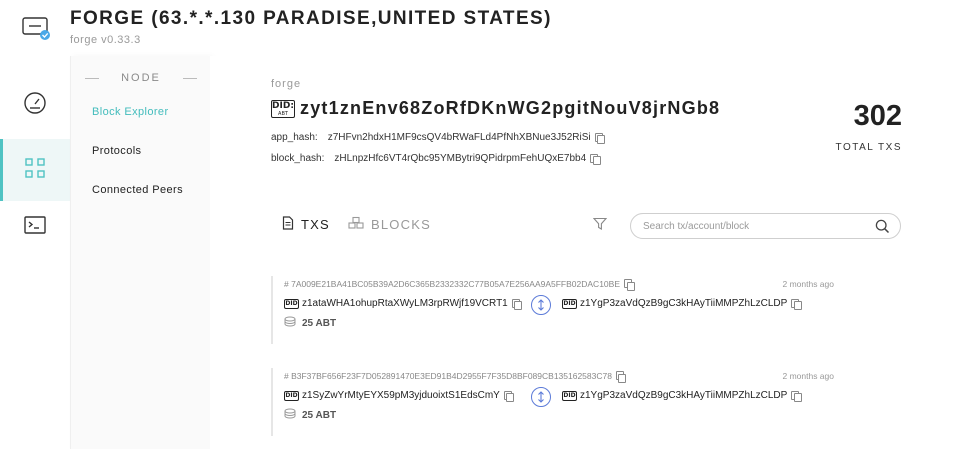  Describe the element at coordinates (36, 28) in the screenshot. I see `forge-logo-icon` at that location.